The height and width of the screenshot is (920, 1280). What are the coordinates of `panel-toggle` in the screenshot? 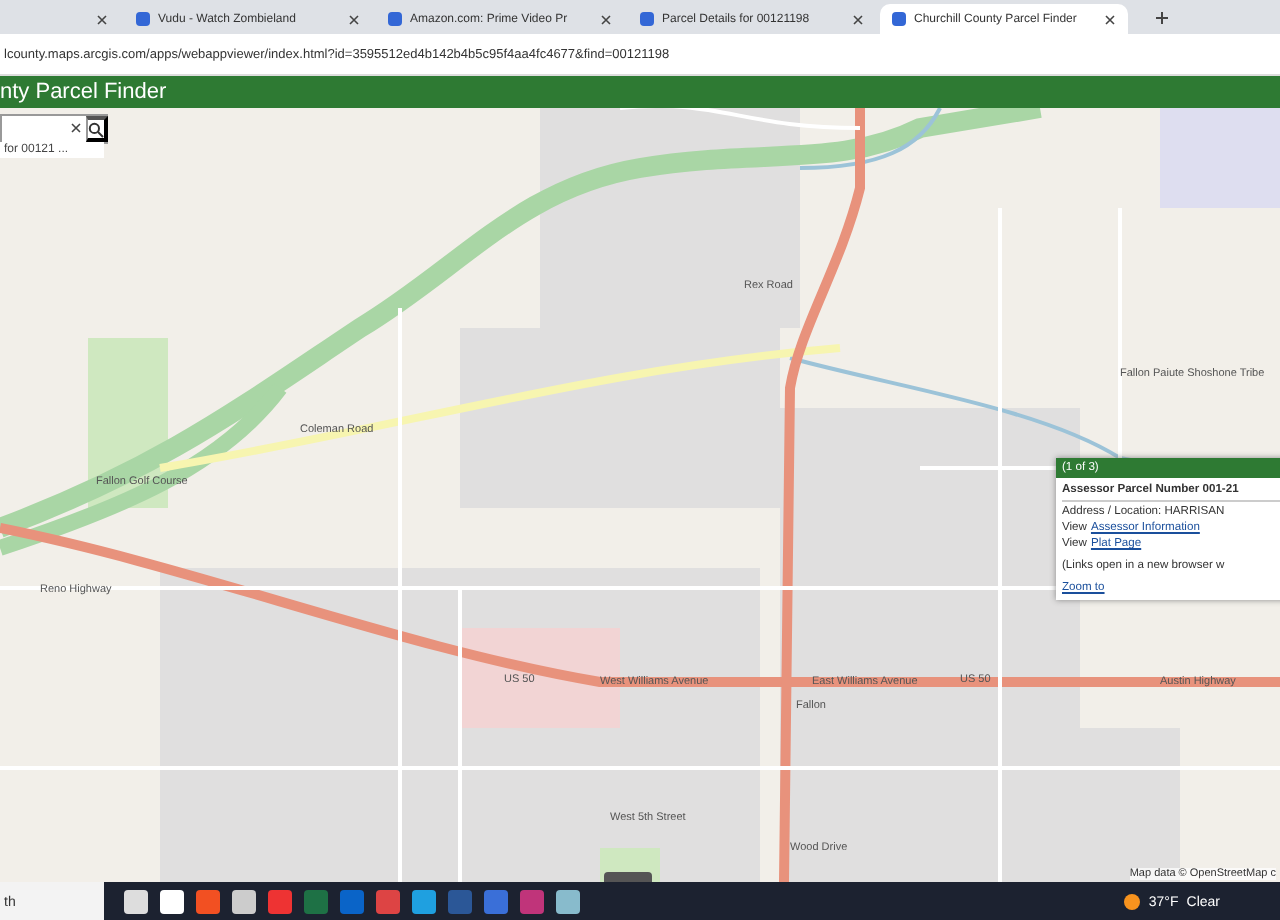 It's located at (628, 877).